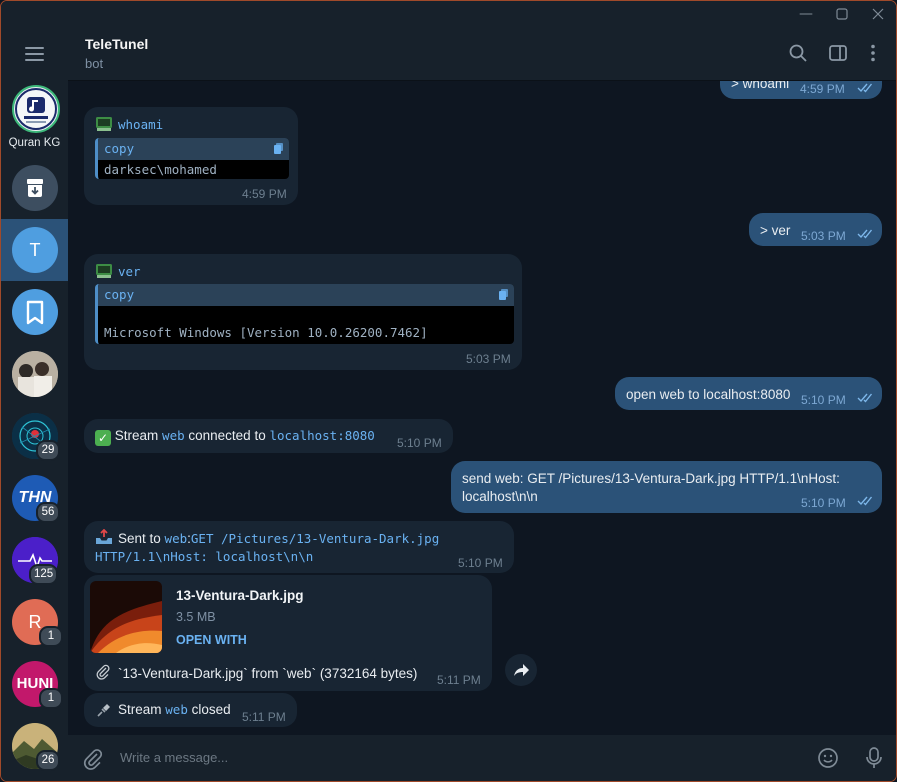 This screenshot has width=897, height=782. I want to click on person-photo-icon, so click(35, 374).